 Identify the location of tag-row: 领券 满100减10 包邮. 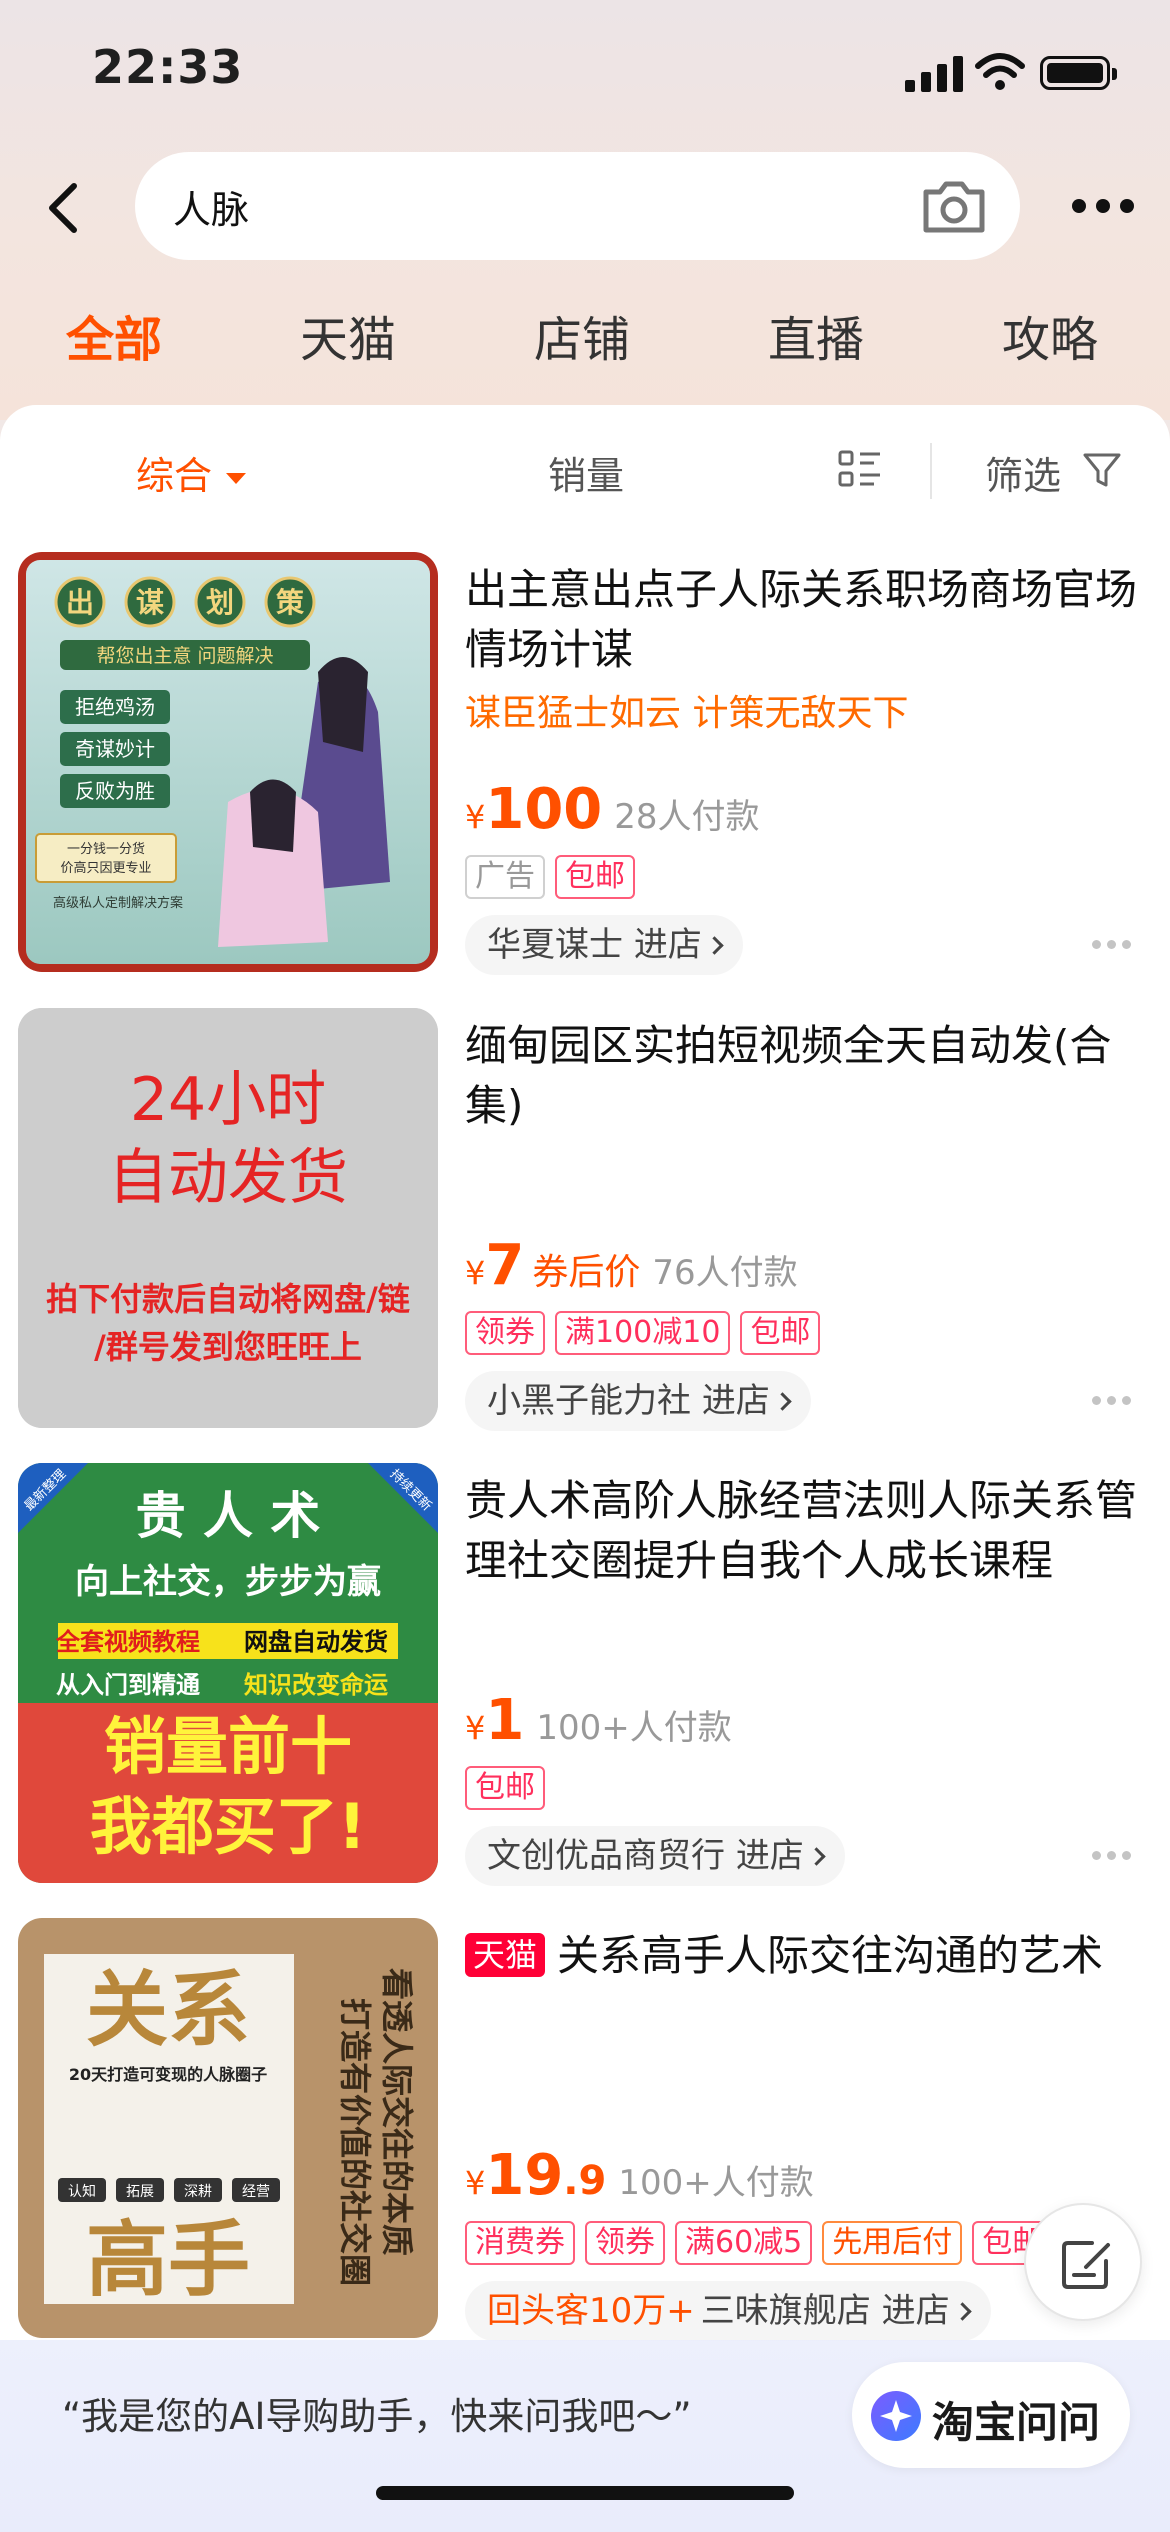
(647, 1333).